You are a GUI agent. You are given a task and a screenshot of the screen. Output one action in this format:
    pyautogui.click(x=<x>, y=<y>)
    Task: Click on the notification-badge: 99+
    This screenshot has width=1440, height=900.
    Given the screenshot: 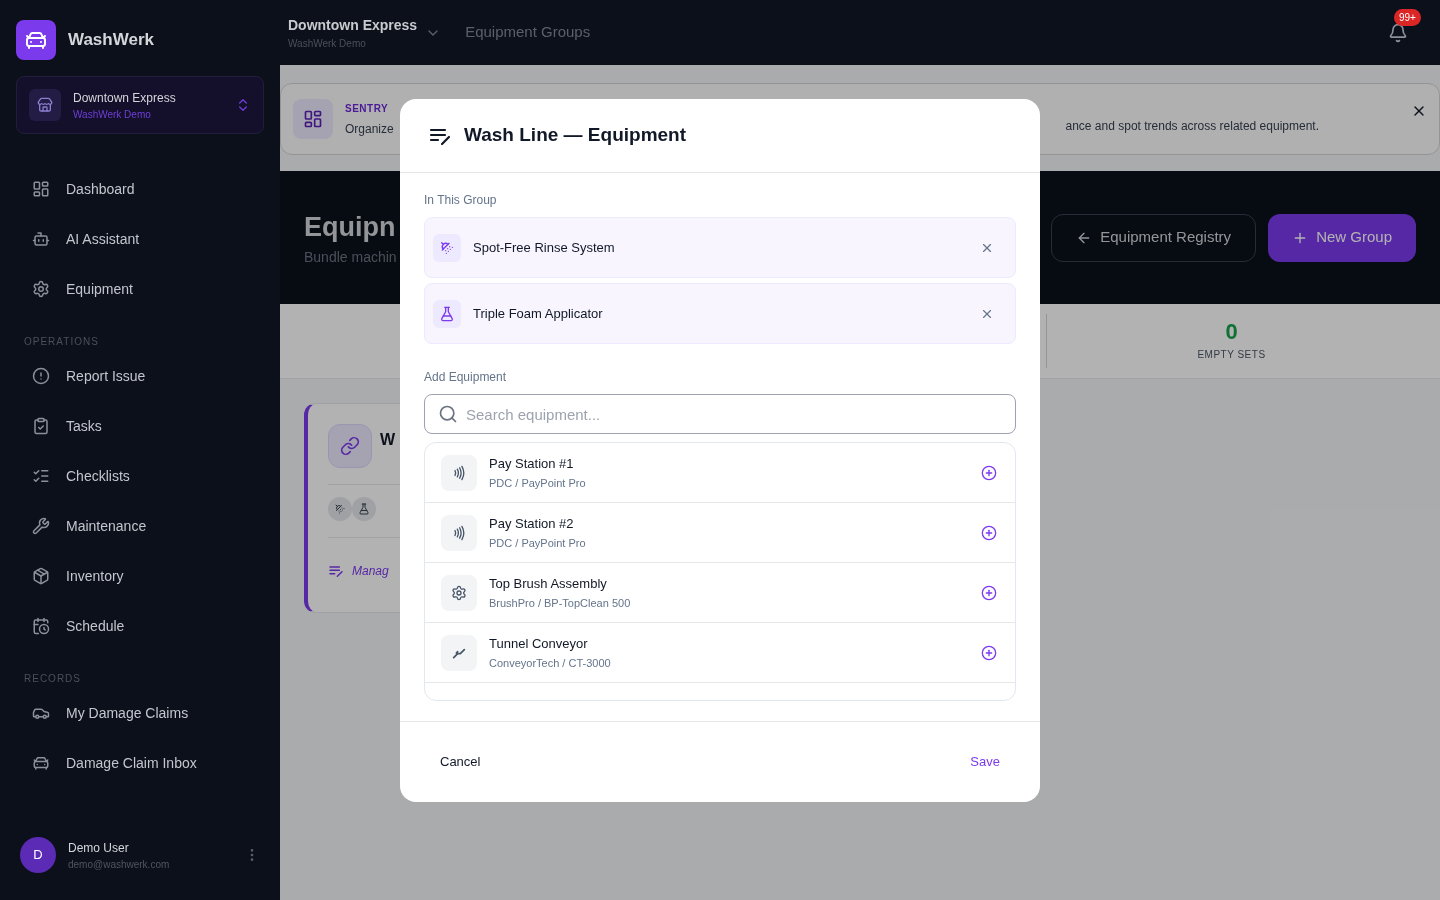 What is the action you would take?
    pyautogui.click(x=1407, y=17)
    